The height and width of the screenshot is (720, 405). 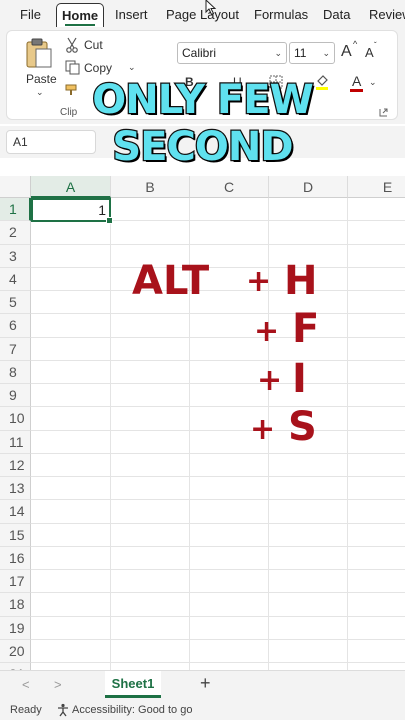 I want to click on row-header-12: 12, so click(x=15, y=465).